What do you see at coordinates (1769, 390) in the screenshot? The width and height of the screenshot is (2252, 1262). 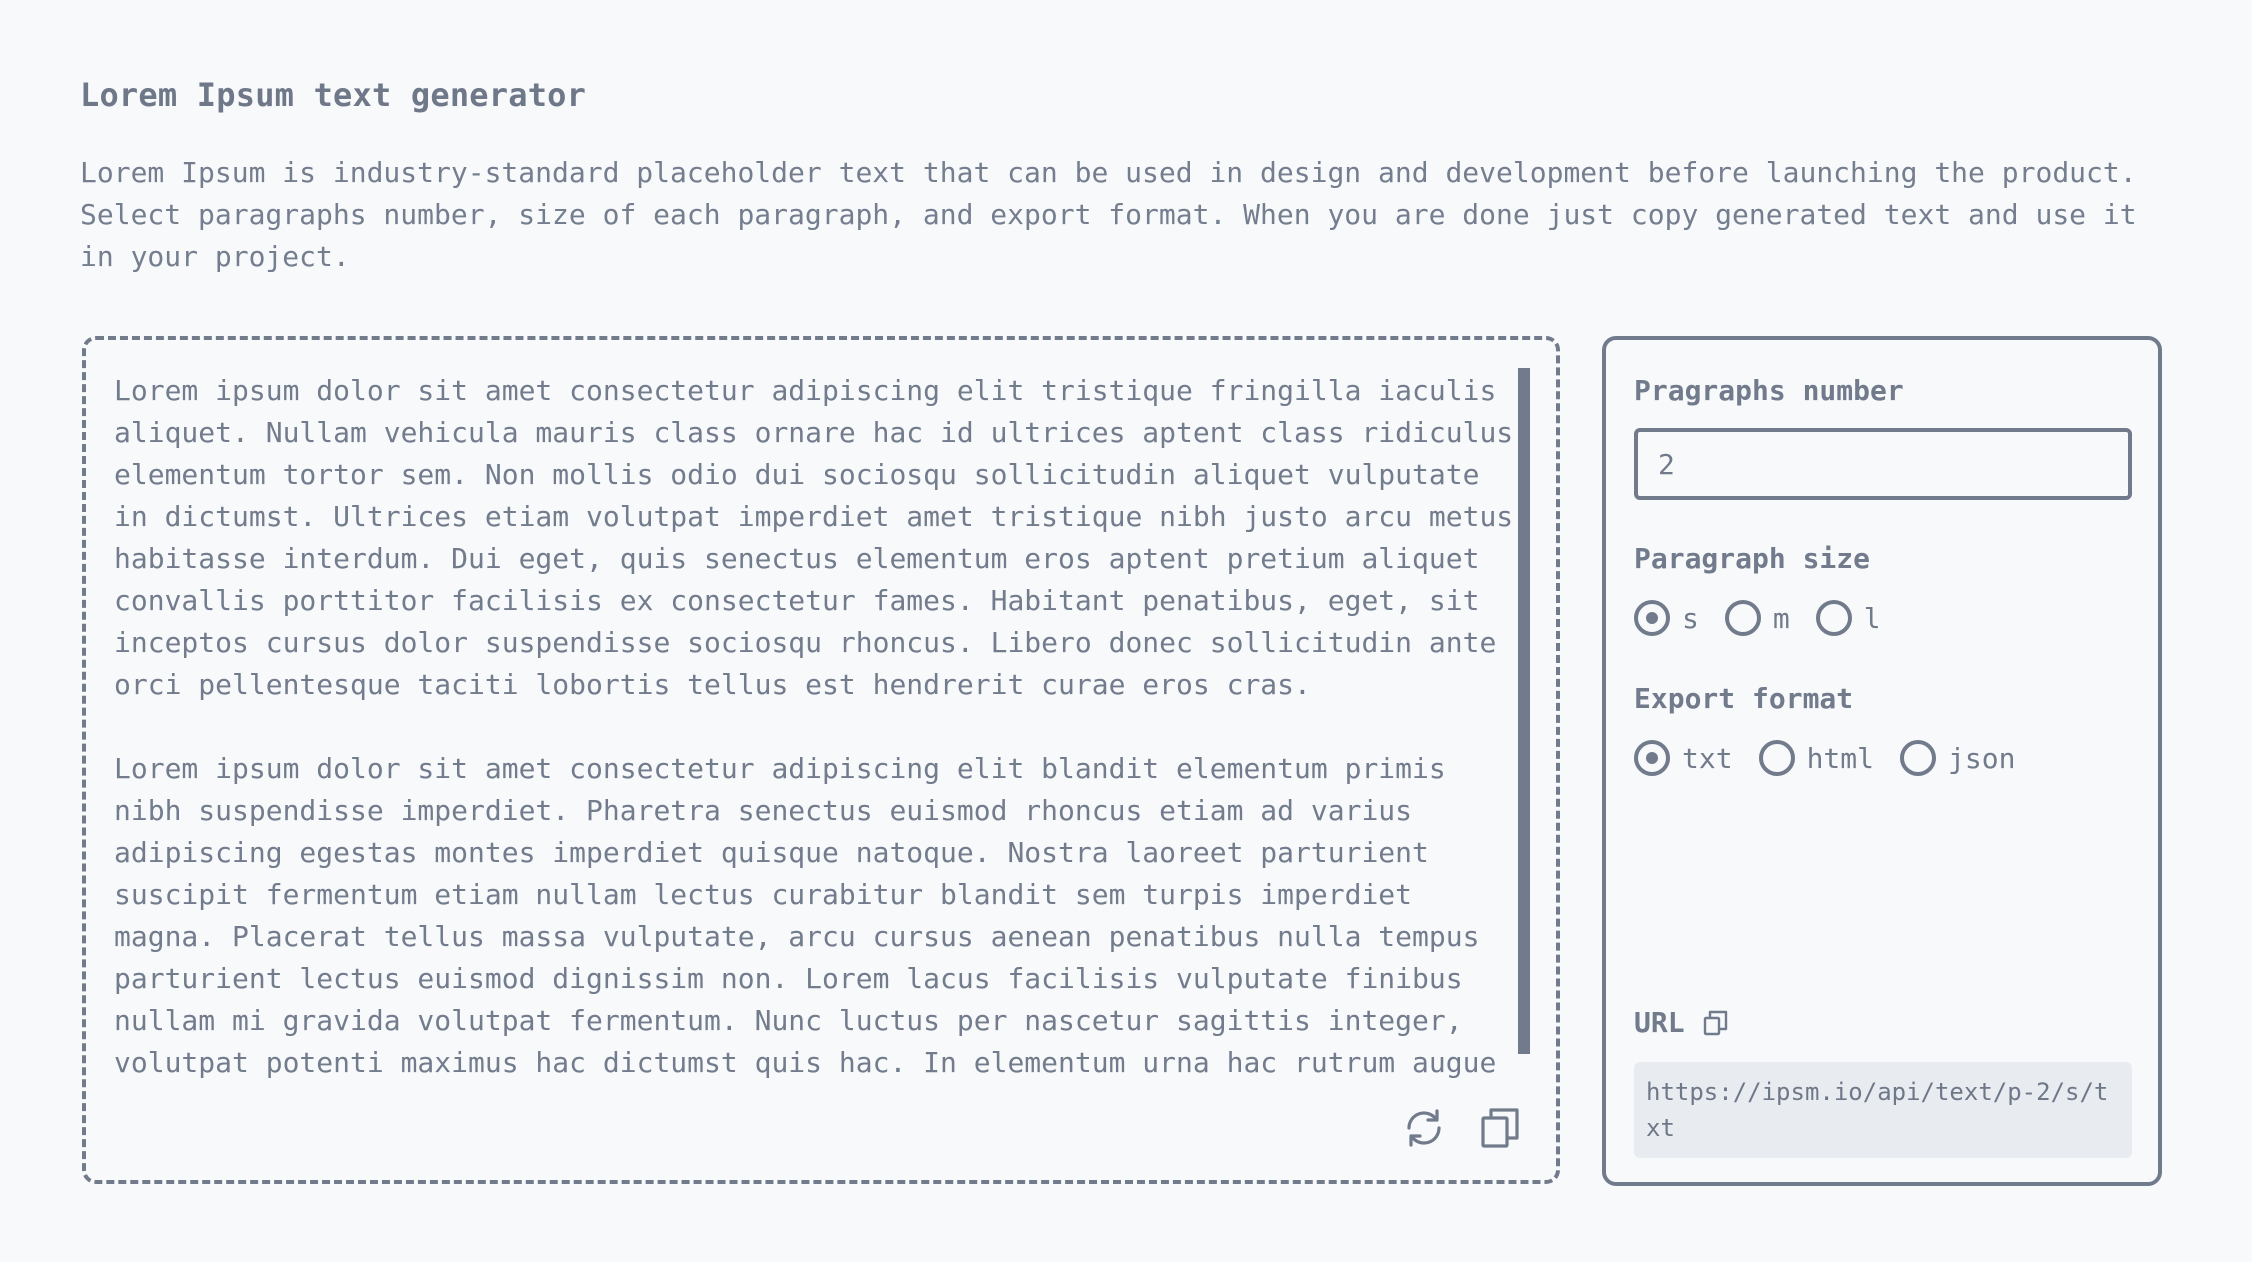 I see `paragraphs-number-label: Pragraphs number` at bounding box center [1769, 390].